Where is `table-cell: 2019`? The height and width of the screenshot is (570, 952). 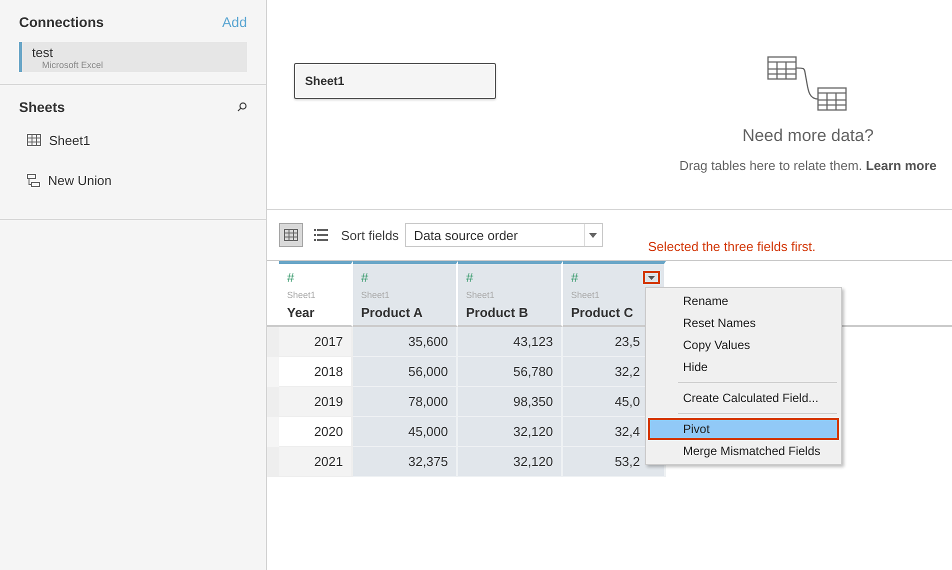 table-cell: 2019 is located at coordinates (316, 402).